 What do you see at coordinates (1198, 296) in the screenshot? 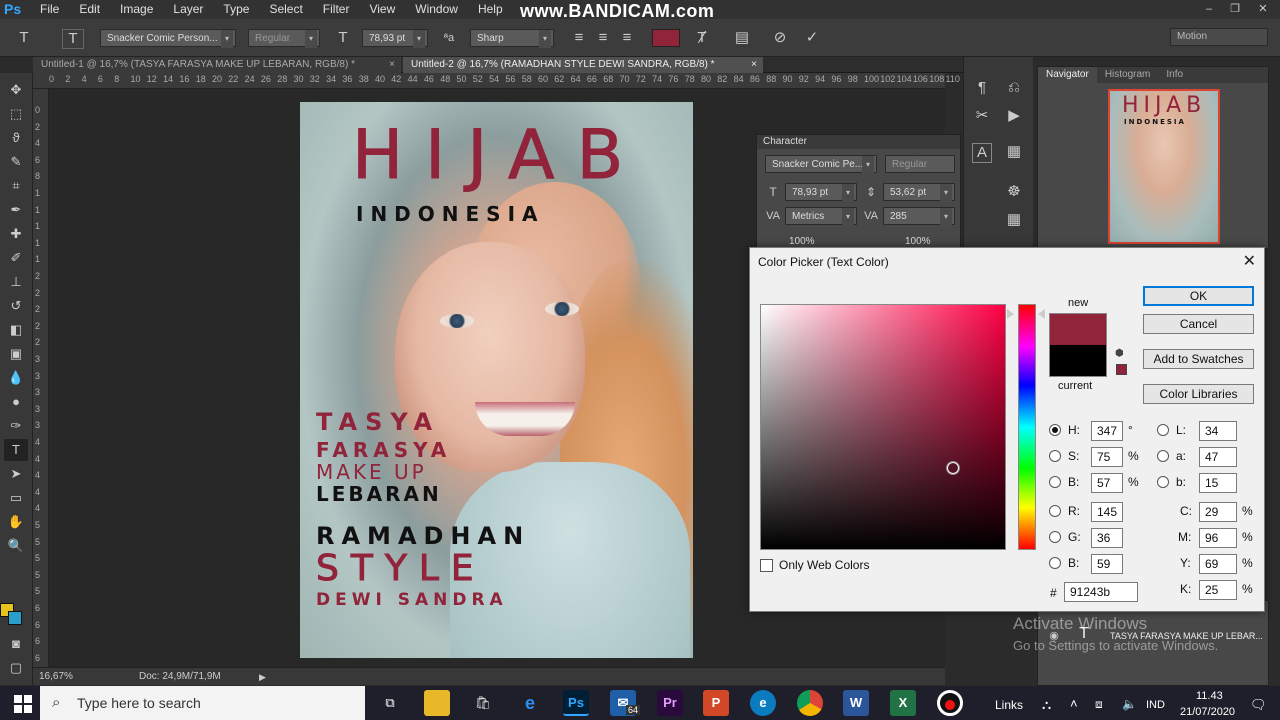
I see `ok-button: OK` at bounding box center [1198, 296].